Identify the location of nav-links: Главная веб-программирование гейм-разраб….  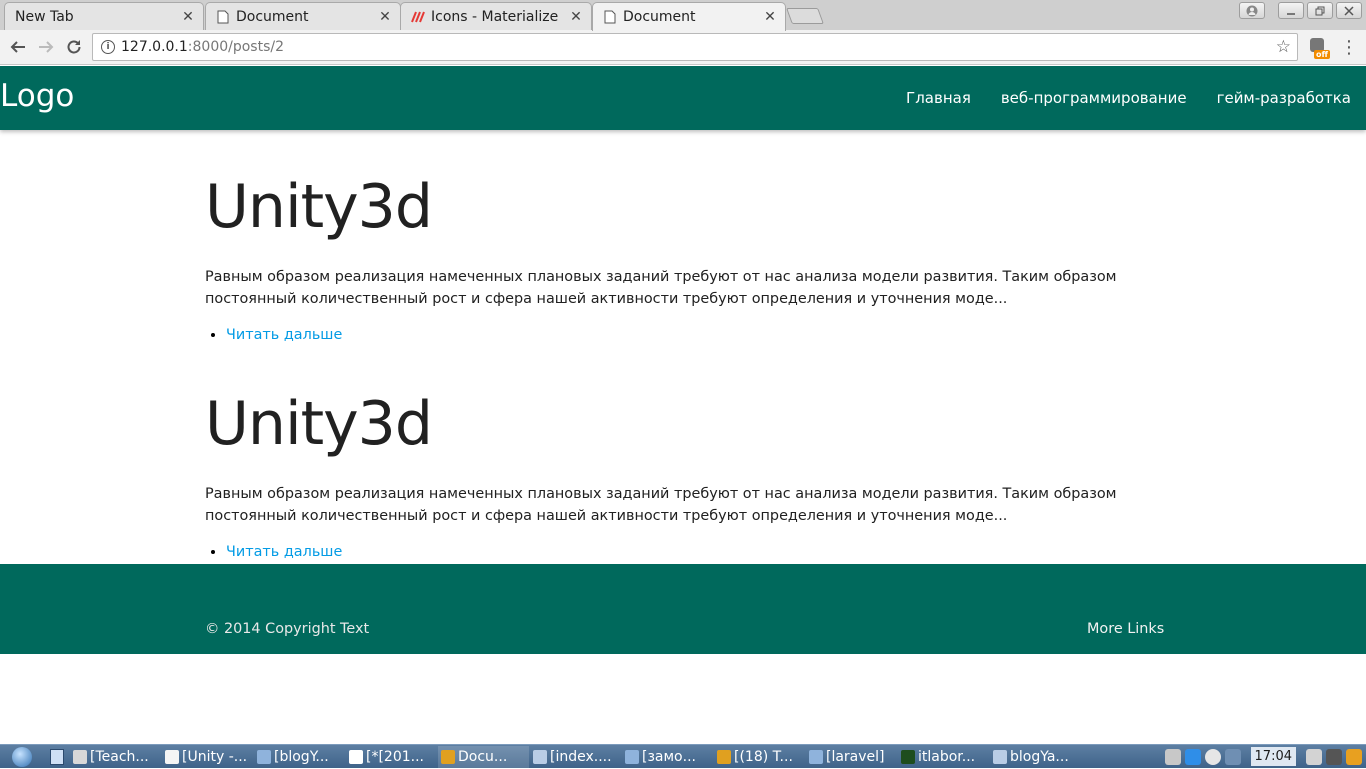
(1128, 98).